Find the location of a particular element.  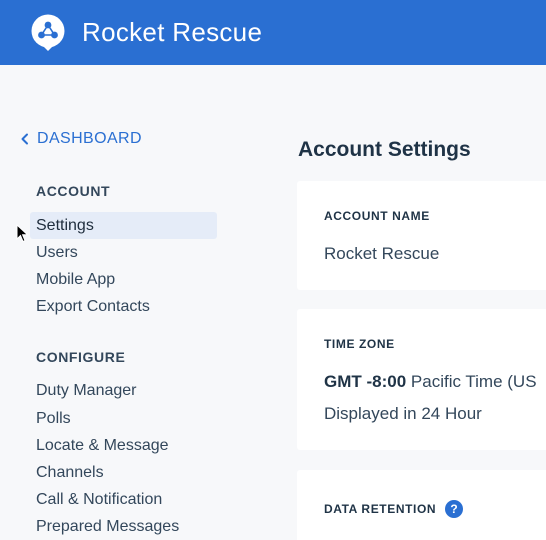

sidebar-item-locate-message: Locate & Message is located at coordinates (123, 445).